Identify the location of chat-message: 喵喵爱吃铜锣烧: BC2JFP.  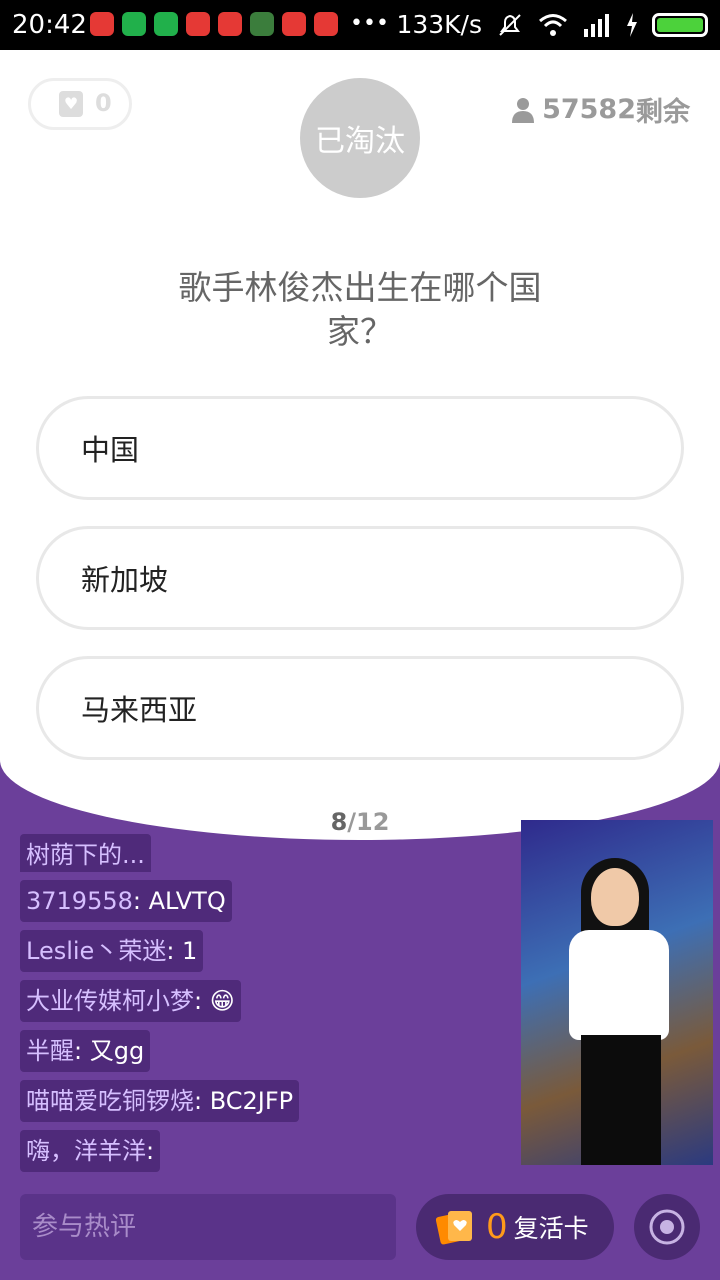
(270, 1105).